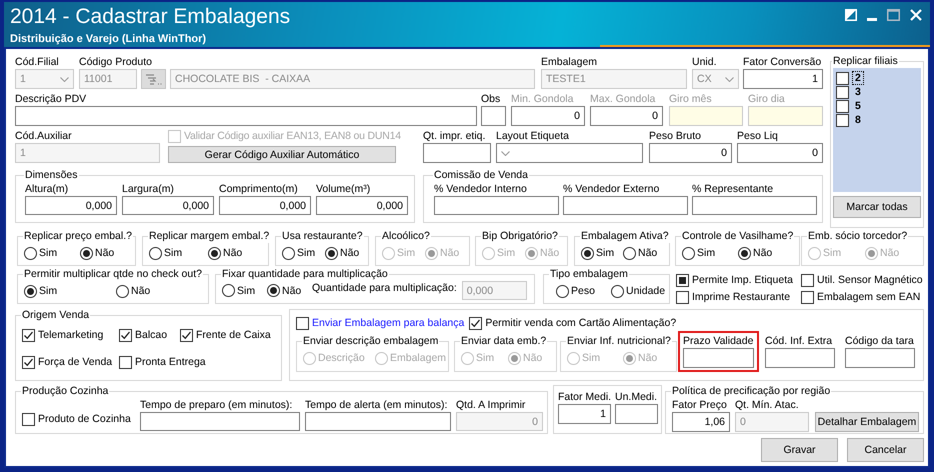  I want to click on field-label: Peso Liq, so click(757, 136).